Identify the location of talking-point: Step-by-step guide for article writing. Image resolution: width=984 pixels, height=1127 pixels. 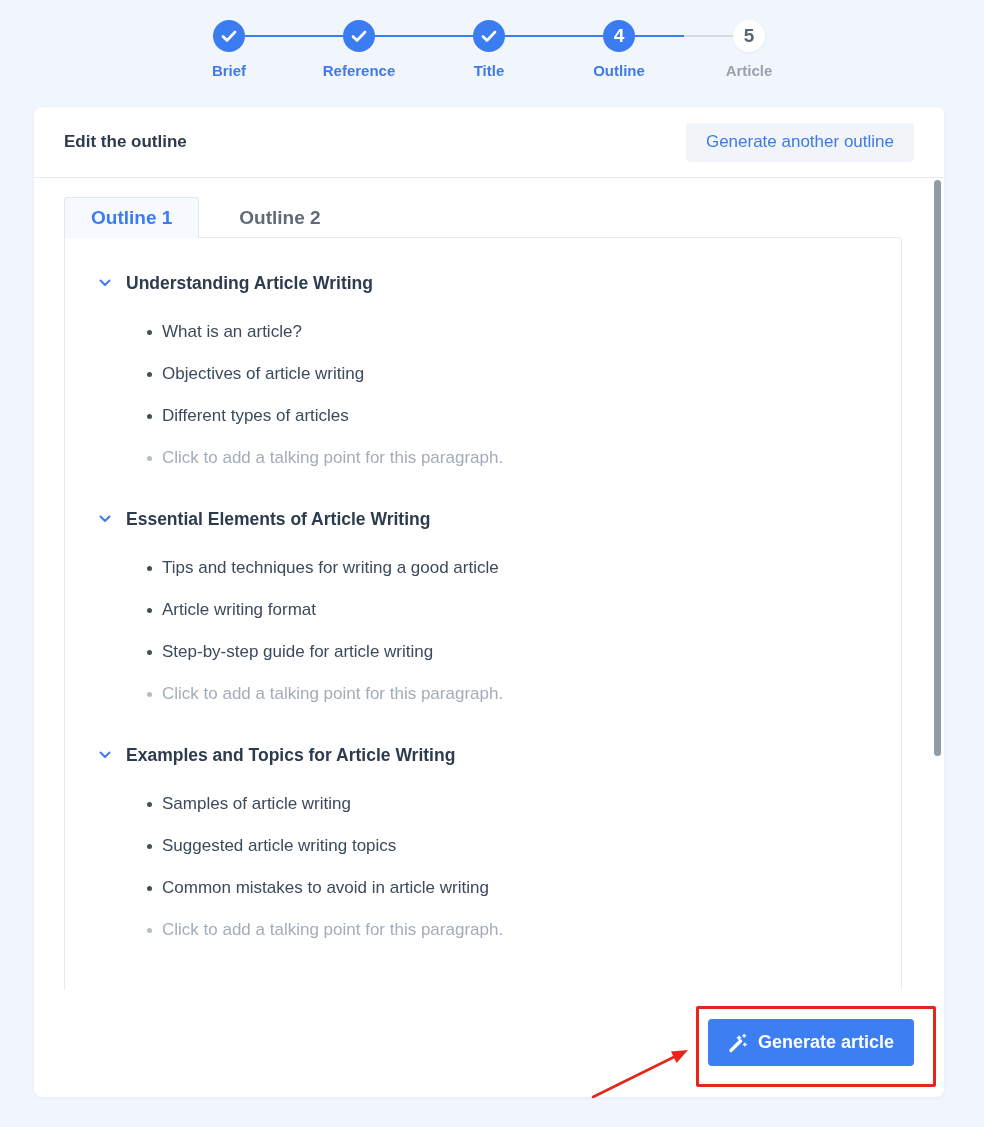
(298, 652).